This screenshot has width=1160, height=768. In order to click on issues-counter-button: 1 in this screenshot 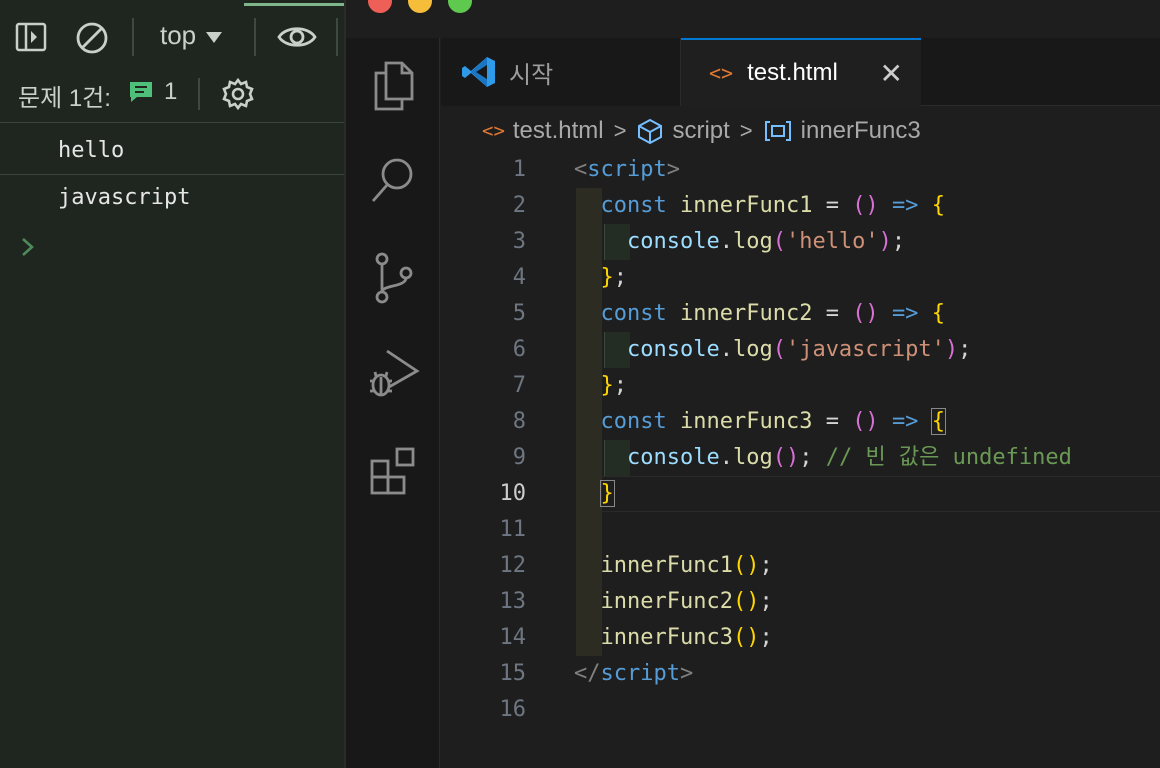, I will do `click(152, 92)`.